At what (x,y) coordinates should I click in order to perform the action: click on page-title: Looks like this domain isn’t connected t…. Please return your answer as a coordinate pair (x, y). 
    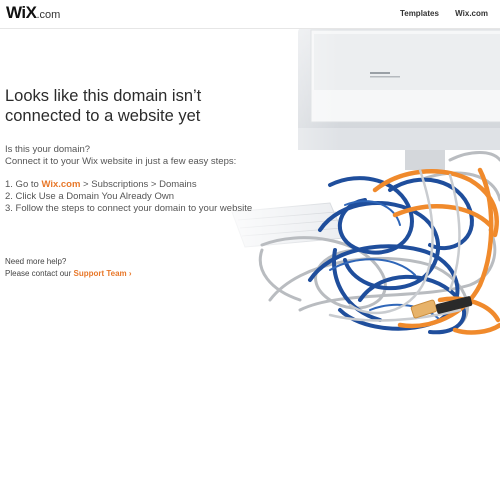
    Looking at the image, I should click on (155, 106).